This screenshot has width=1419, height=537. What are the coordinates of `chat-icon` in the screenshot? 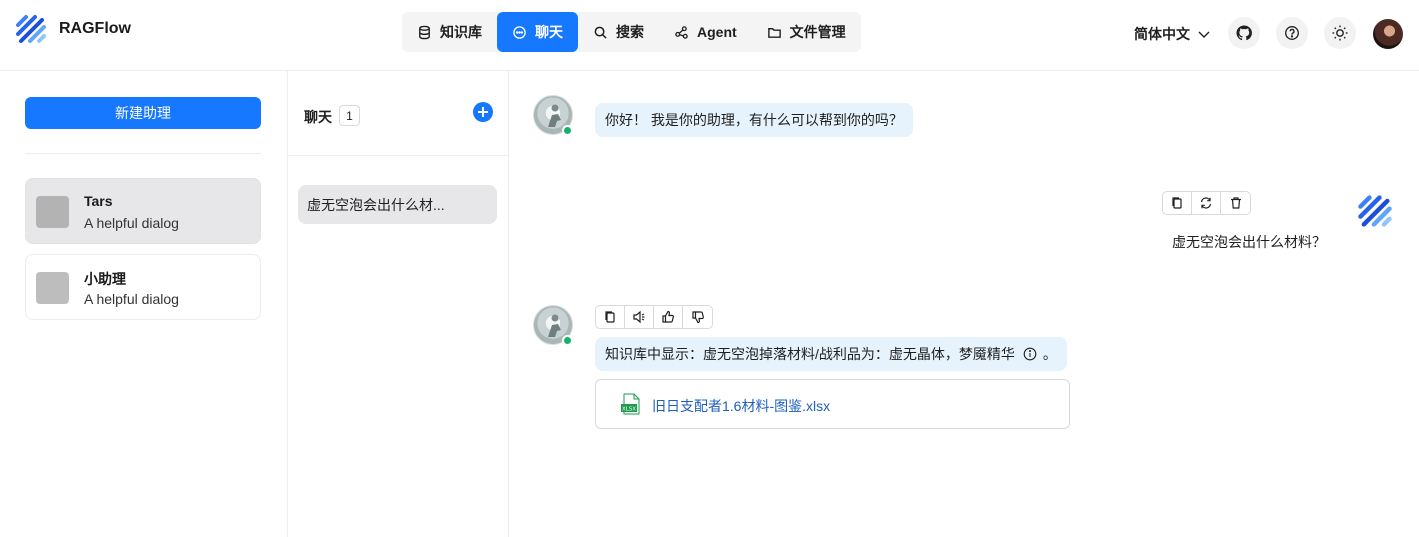 It's located at (519, 32).